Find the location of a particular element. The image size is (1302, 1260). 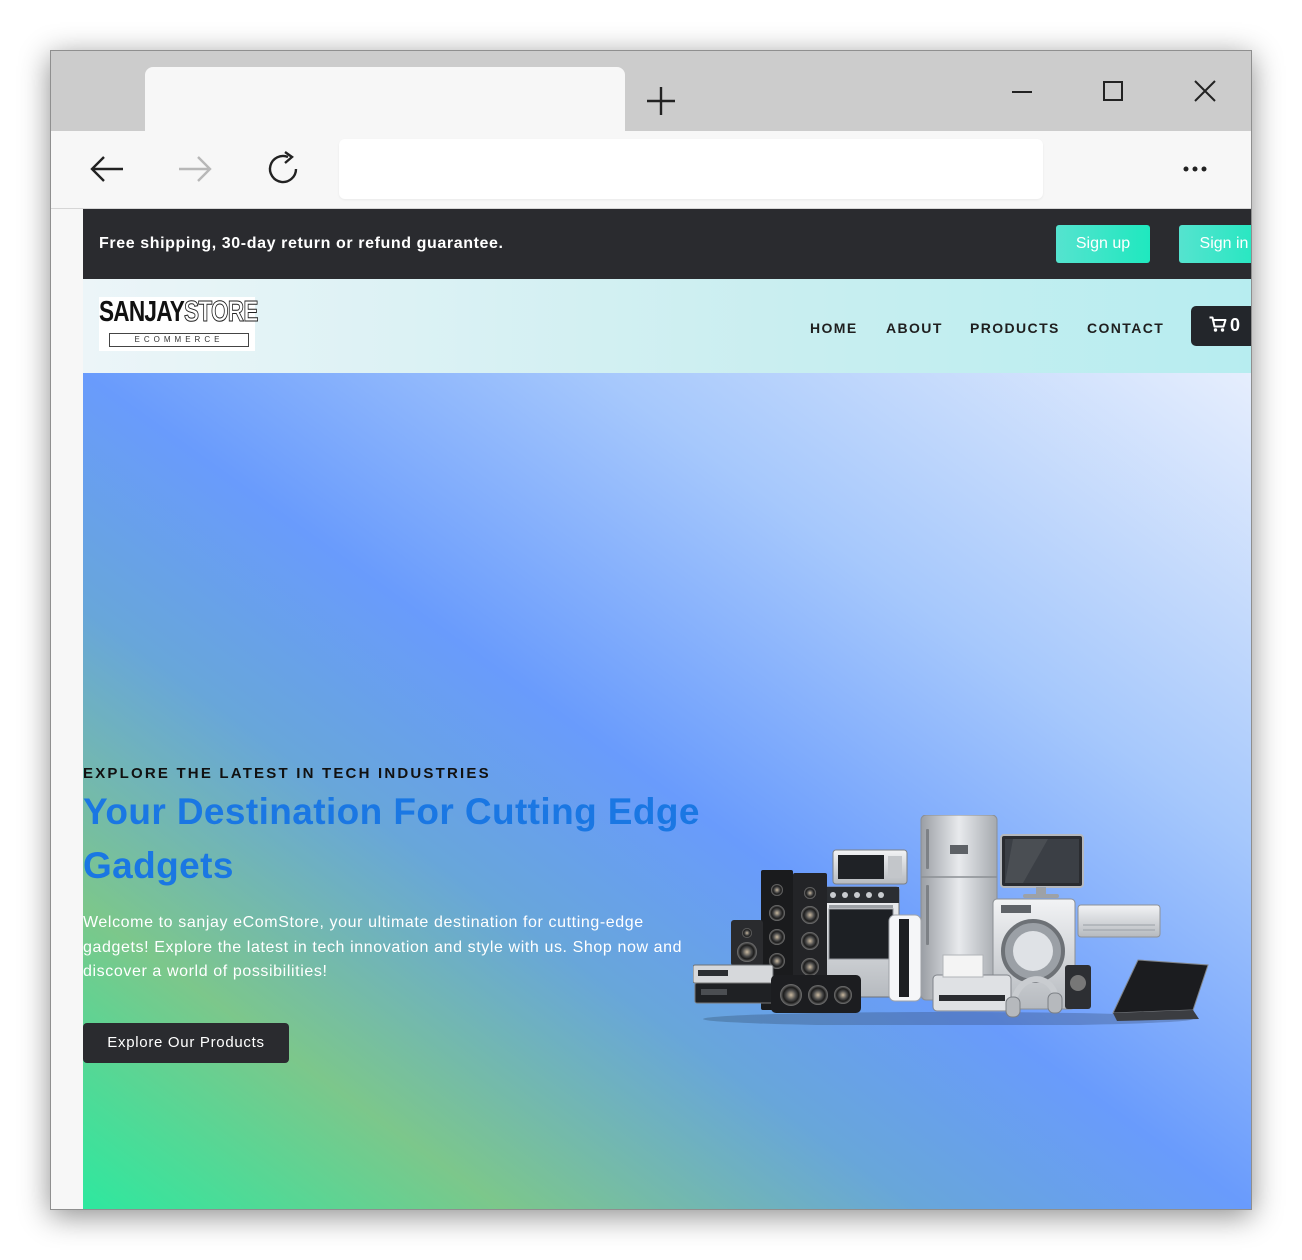

shopping-cart-icon is located at coordinates (1218, 327).